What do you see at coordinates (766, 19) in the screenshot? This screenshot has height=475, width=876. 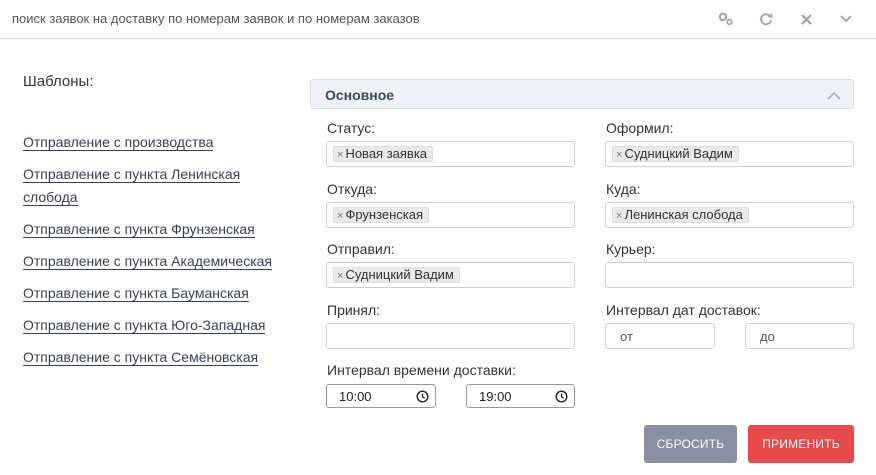 I see `refresh-icon` at bounding box center [766, 19].